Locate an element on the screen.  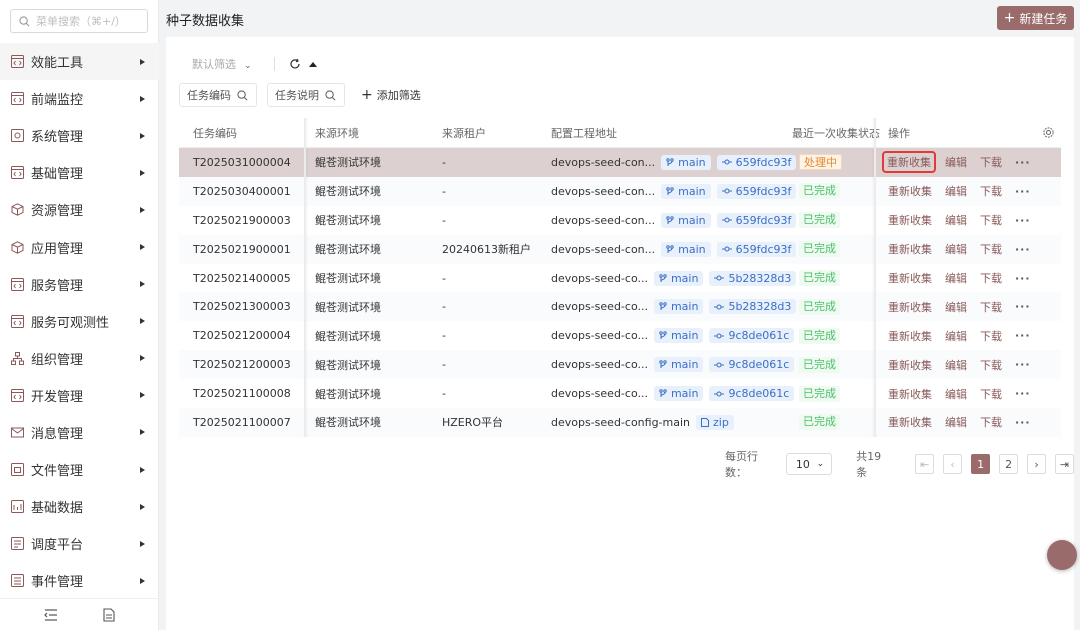
sidebar-item: 消息管理 is located at coordinates (79, 432).